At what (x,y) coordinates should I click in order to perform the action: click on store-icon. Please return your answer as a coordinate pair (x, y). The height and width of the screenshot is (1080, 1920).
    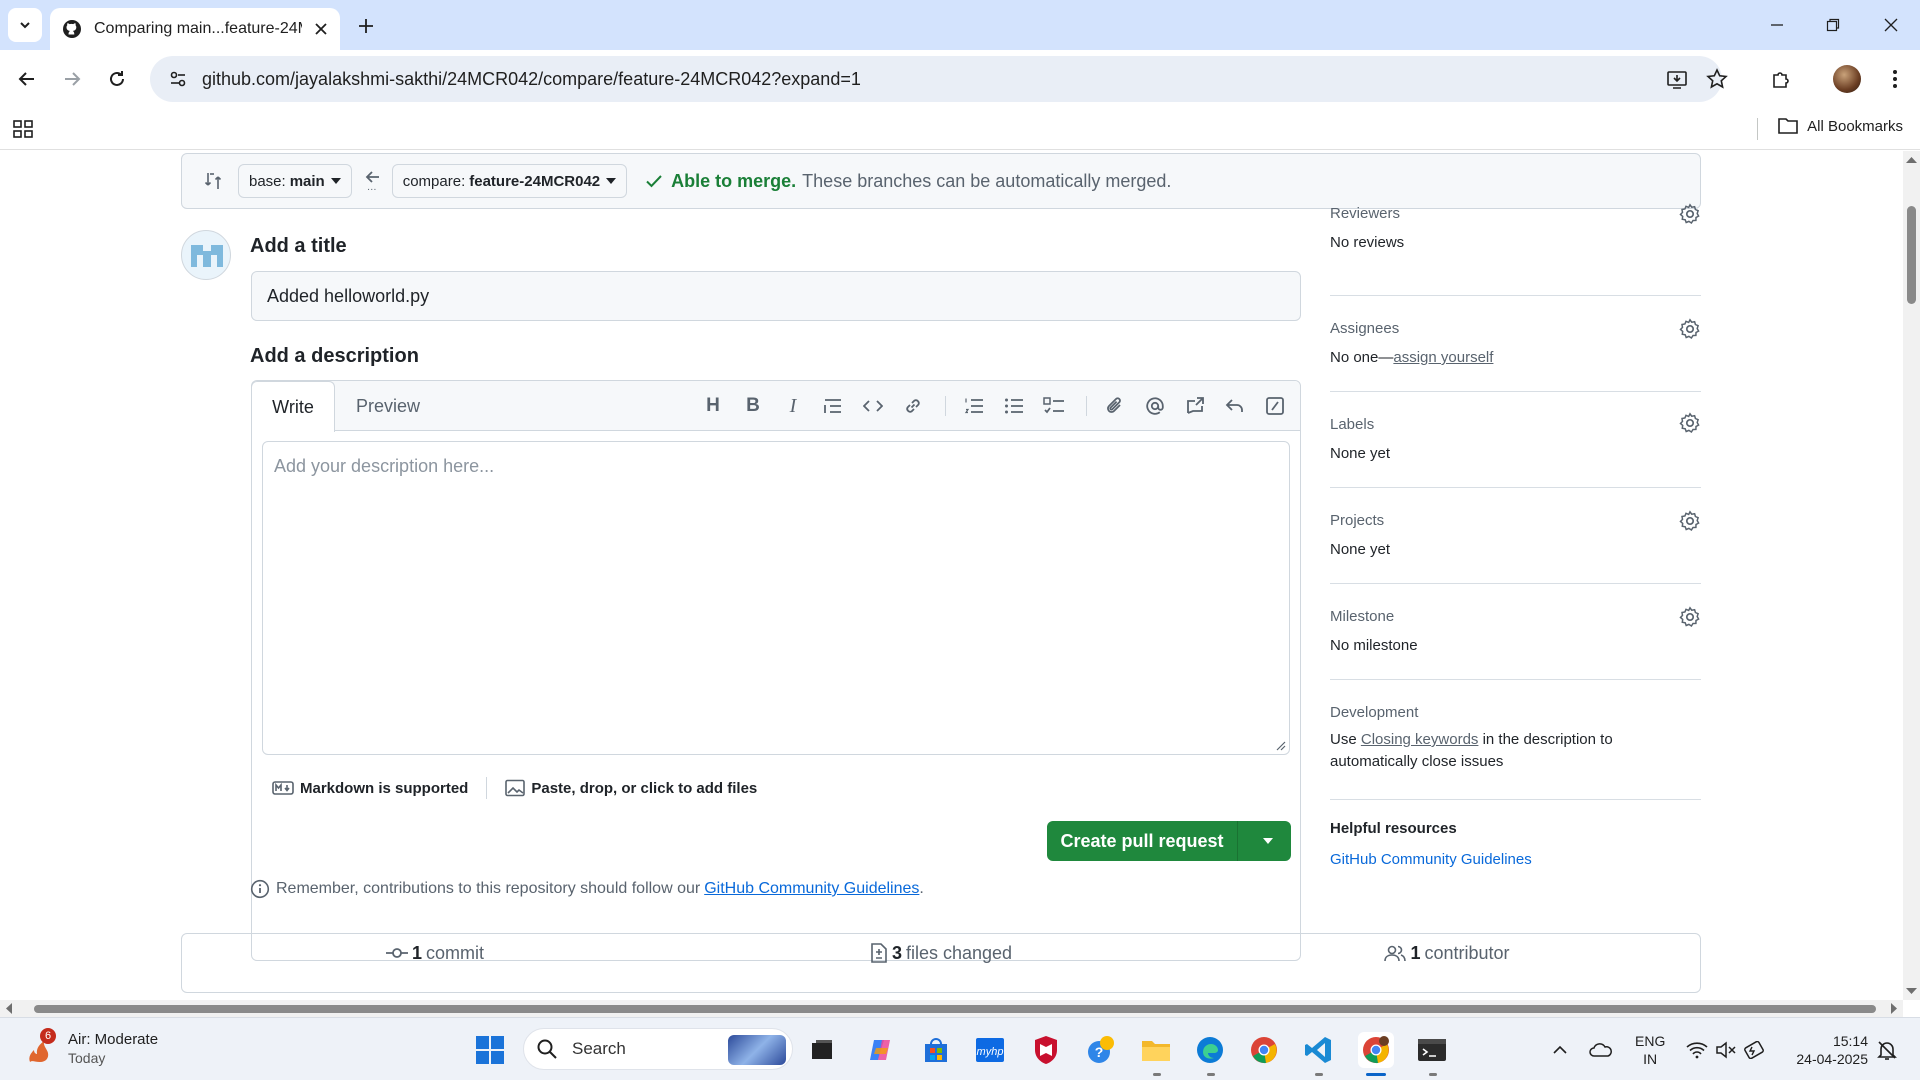
    Looking at the image, I should click on (936, 1050).